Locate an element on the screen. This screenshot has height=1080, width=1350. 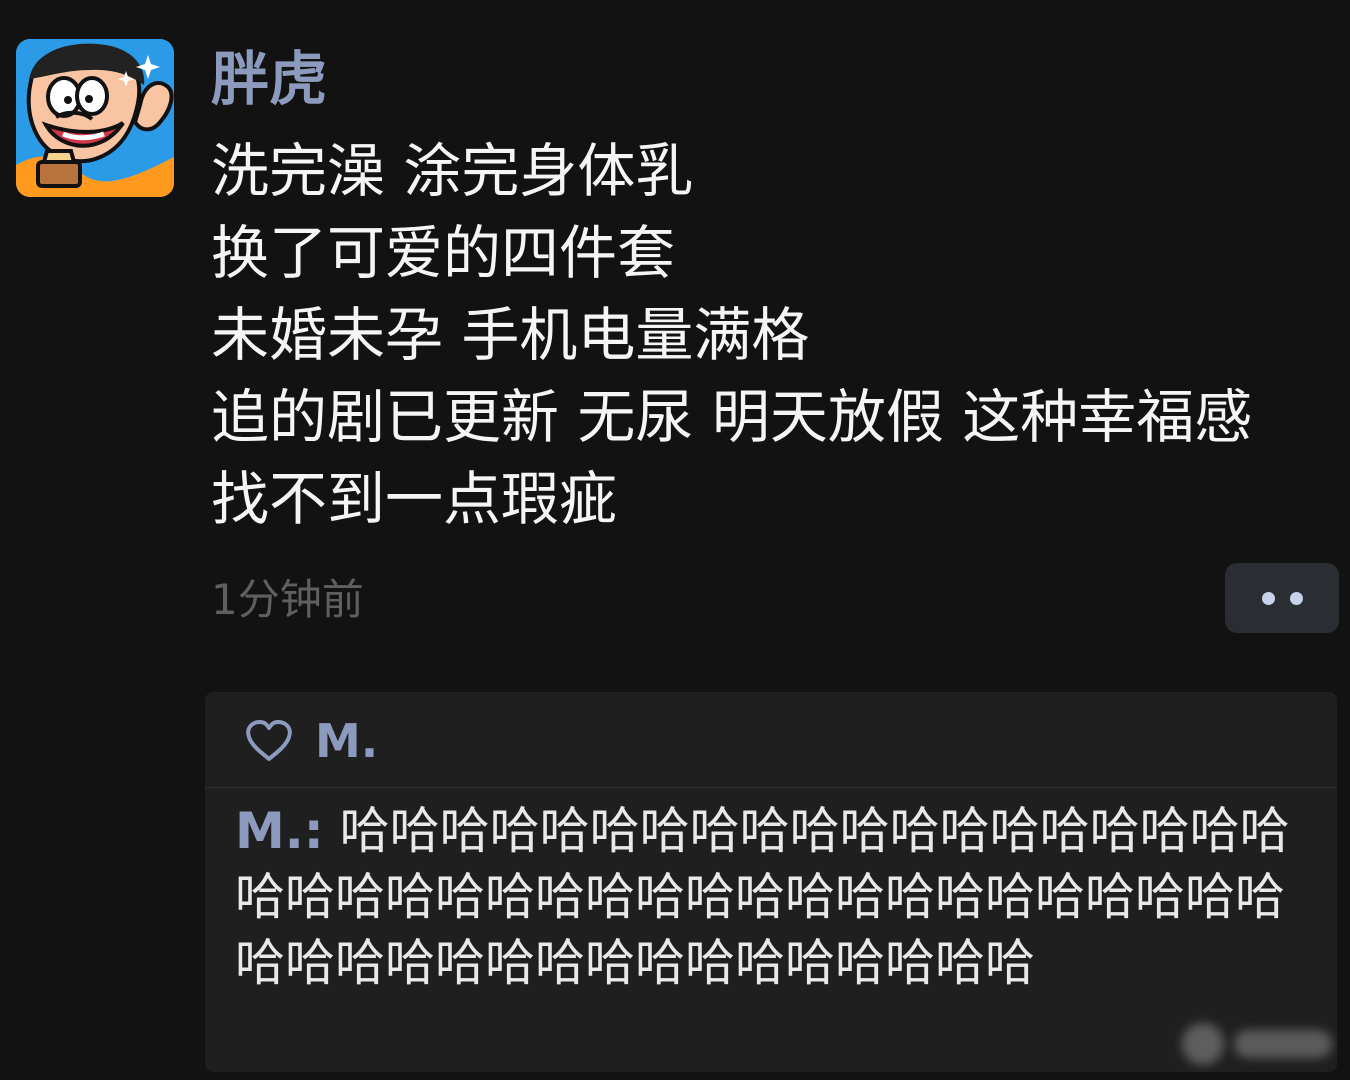
liker-name: M. is located at coordinates (346, 741).